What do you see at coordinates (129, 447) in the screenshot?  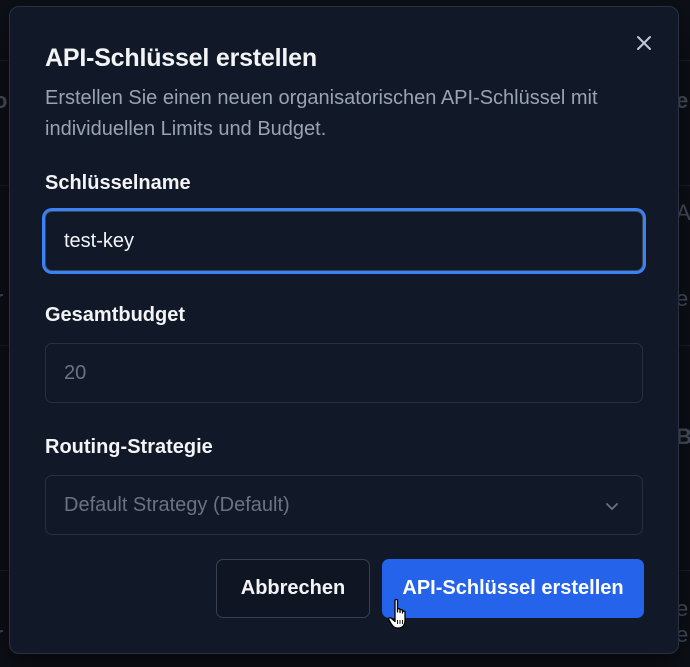 I see `routing-strategy-label: Routing-Strategie` at bounding box center [129, 447].